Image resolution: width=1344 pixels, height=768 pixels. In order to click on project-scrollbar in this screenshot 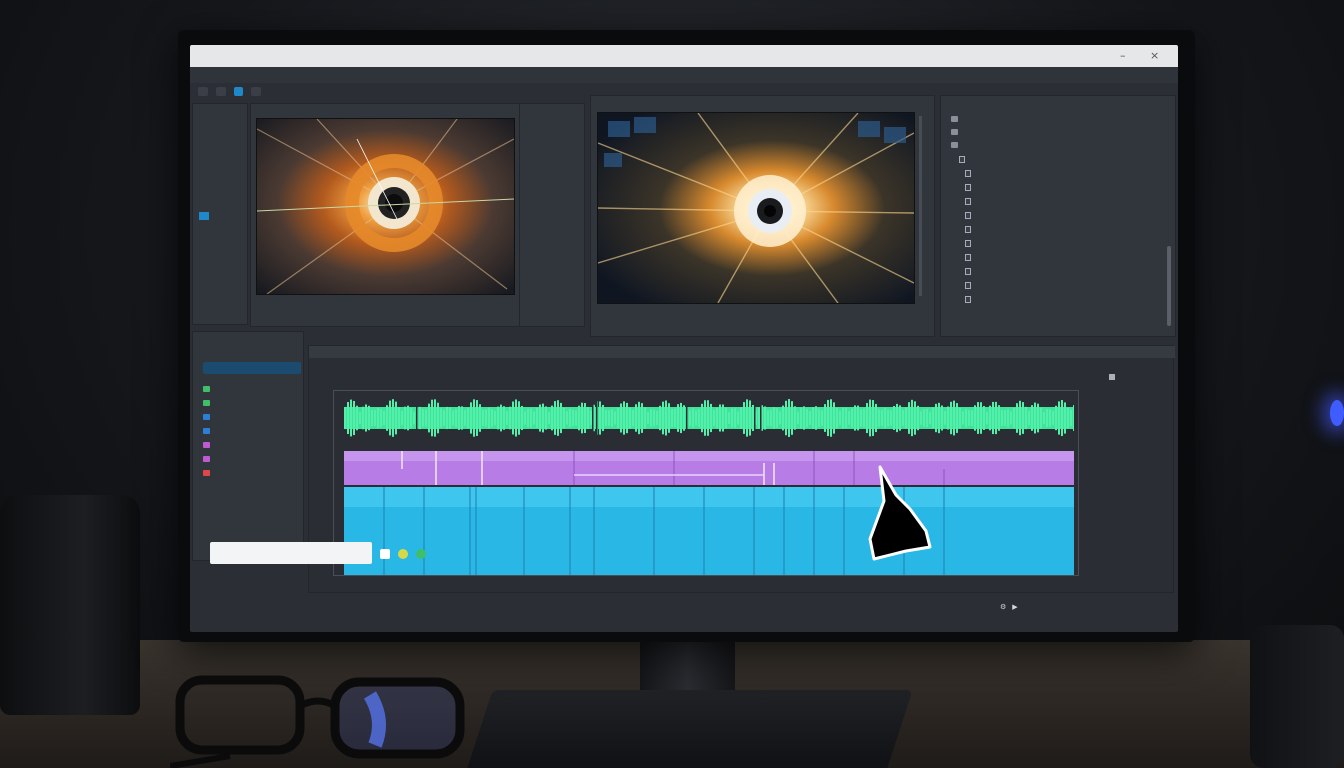, I will do `click(1169, 286)`.